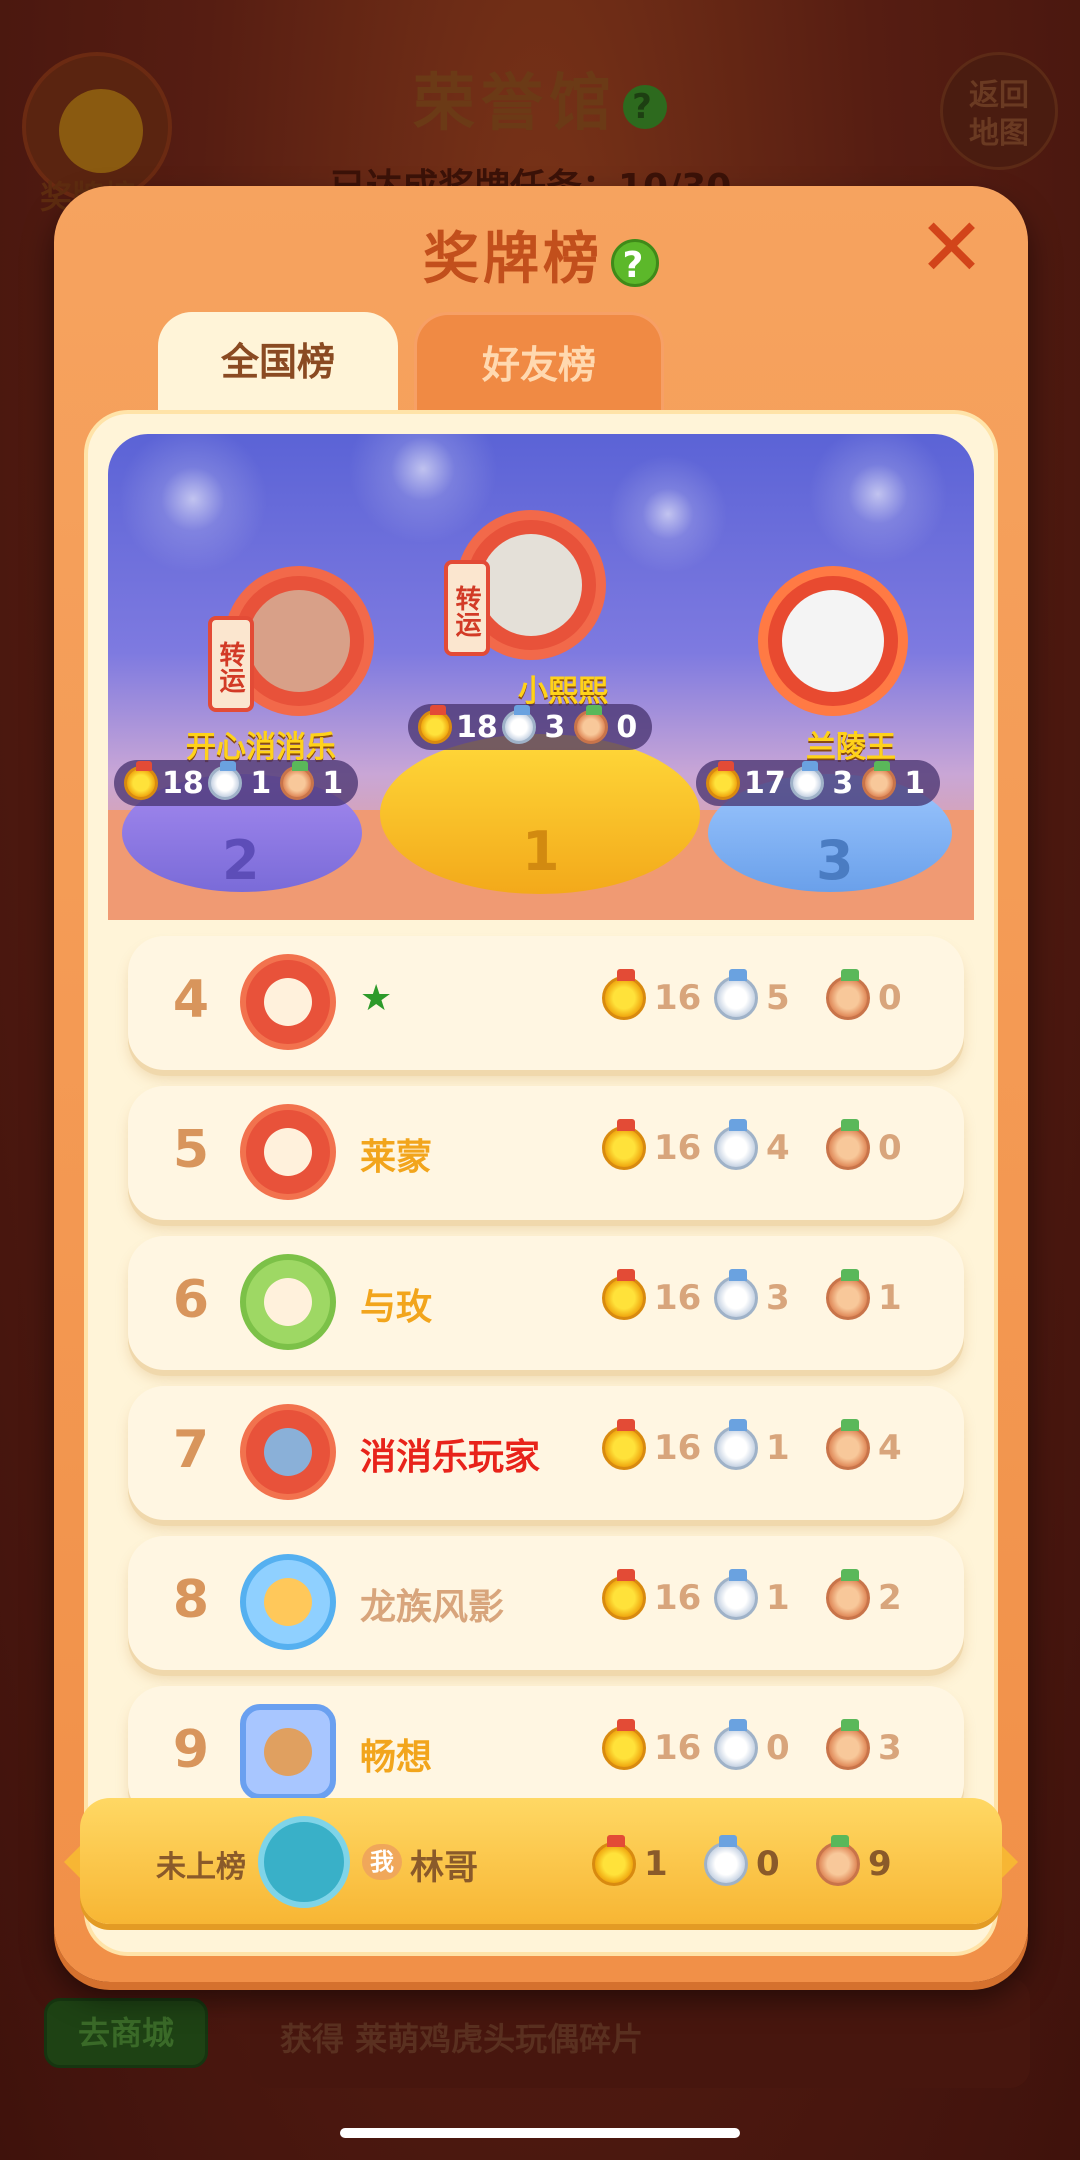 This screenshot has width=1080, height=2160. What do you see at coordinates (450, 1457) in the screenshot?
I see `player-name: 消消乐玩家` at bounding box center [450, 1457].